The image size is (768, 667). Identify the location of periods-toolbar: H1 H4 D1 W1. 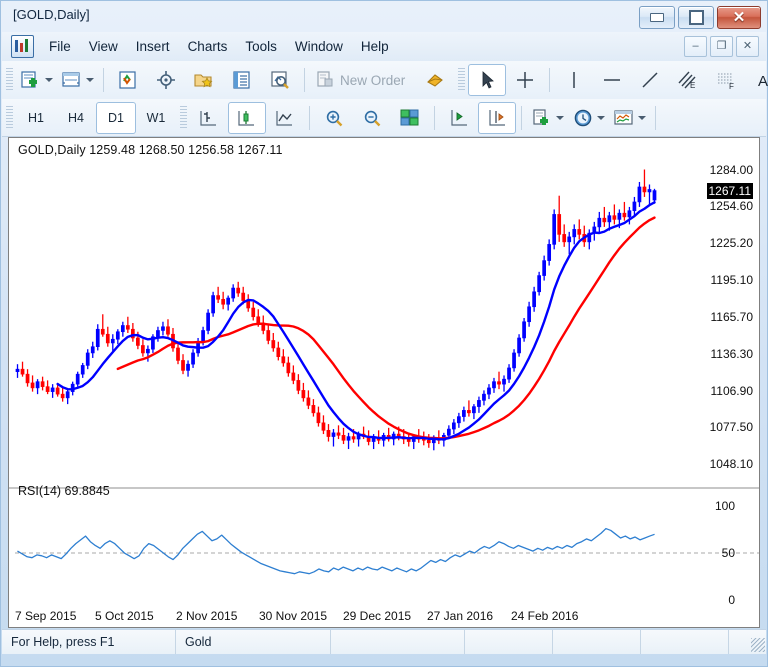
(384, 118).